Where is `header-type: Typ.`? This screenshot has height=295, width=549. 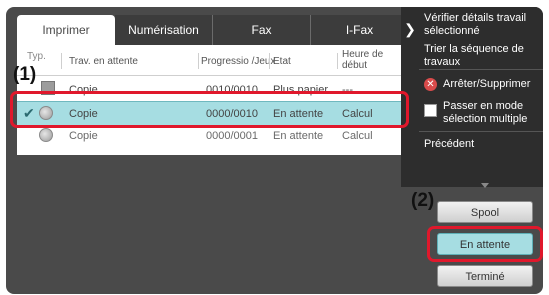 header-type: Typ. is located at coordinates (36, 56).